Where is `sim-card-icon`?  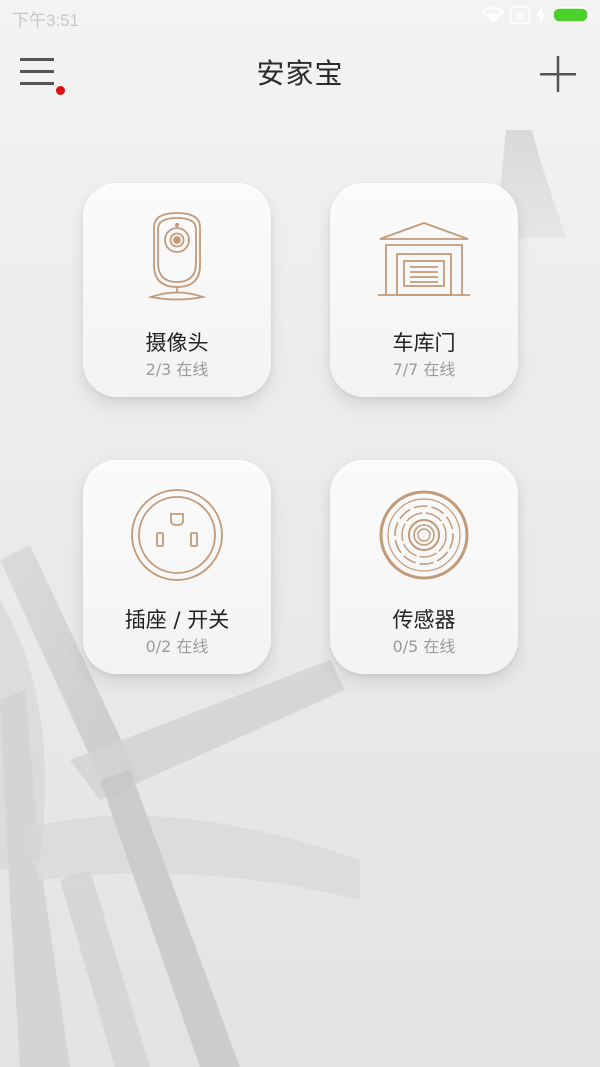
sim-card-icon is located at coordinates (520, 17).